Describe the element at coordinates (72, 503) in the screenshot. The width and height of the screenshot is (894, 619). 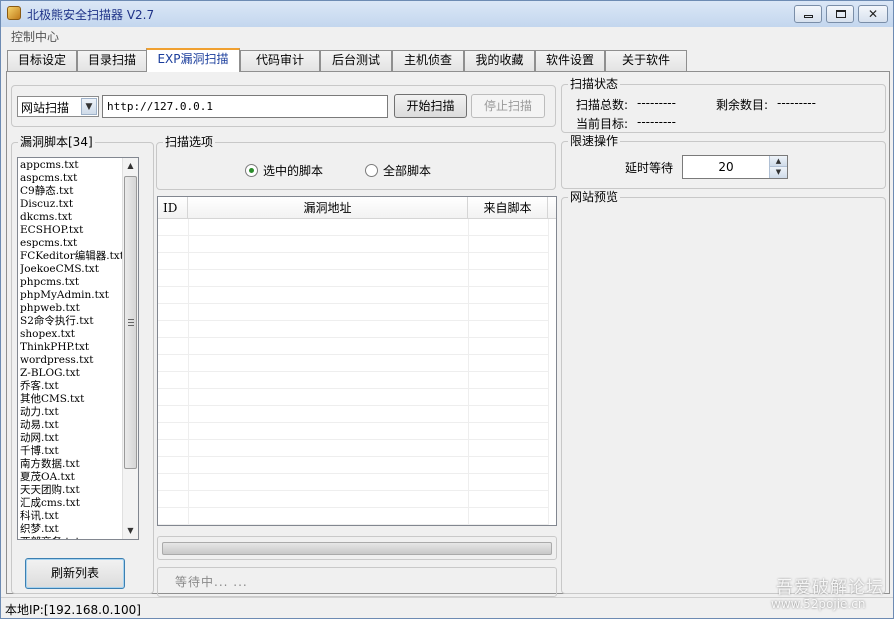
I see `script-list-item: 汇成cms.txt` at that location.